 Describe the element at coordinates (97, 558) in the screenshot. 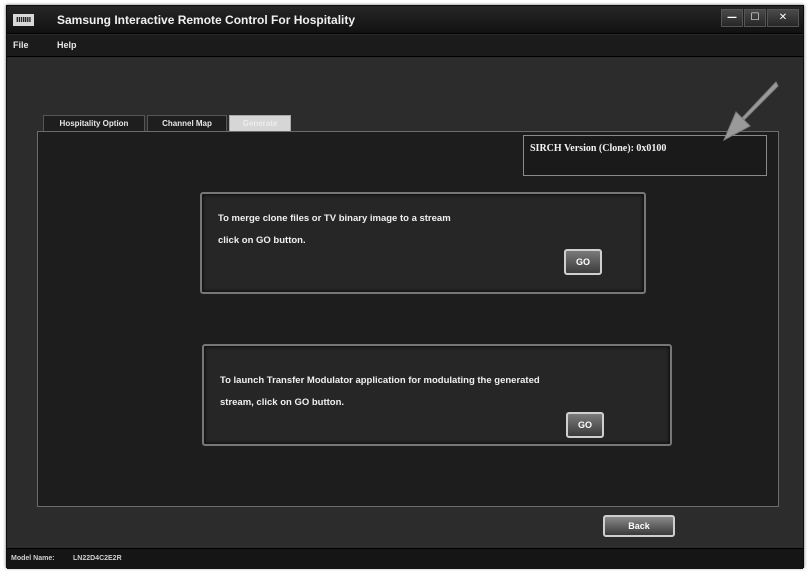

I see `model-name-value: LN22D4C2E2R` at that location.